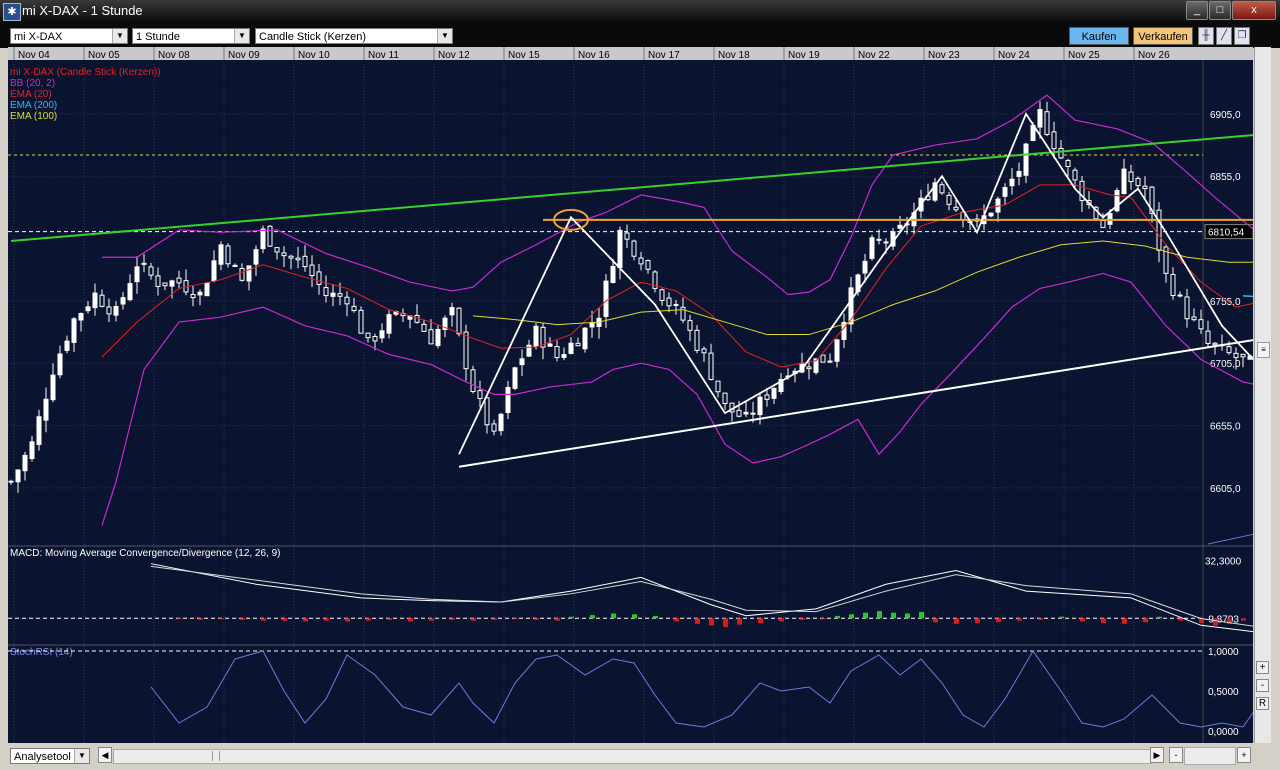 The width and height of the screenshot is (1280, 770). I want to click on minimize-button: _, so click(1197, 10).